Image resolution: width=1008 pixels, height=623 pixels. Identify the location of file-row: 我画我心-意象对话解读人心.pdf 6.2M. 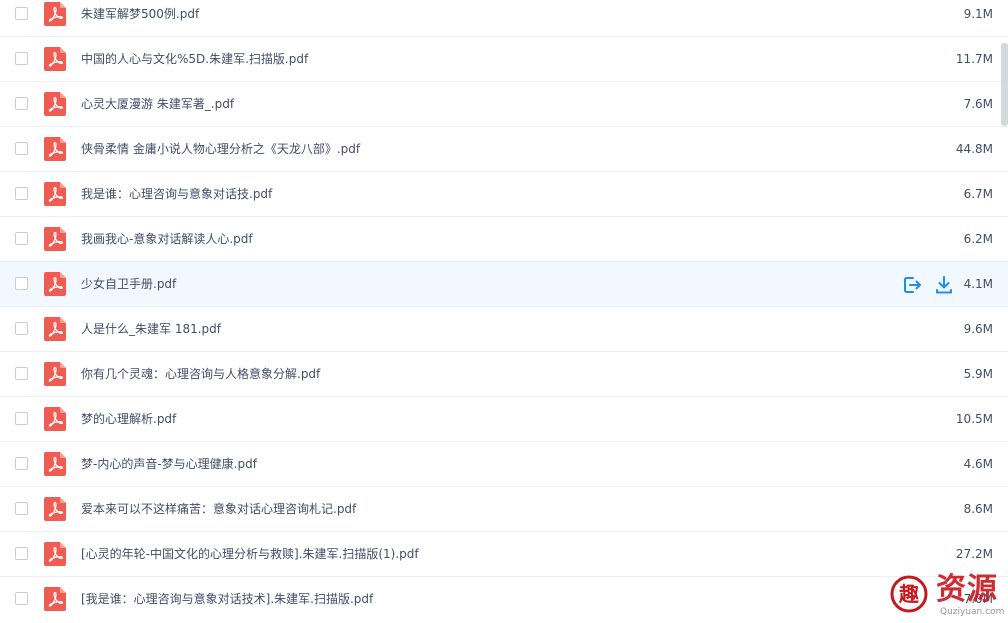
(504, 239).